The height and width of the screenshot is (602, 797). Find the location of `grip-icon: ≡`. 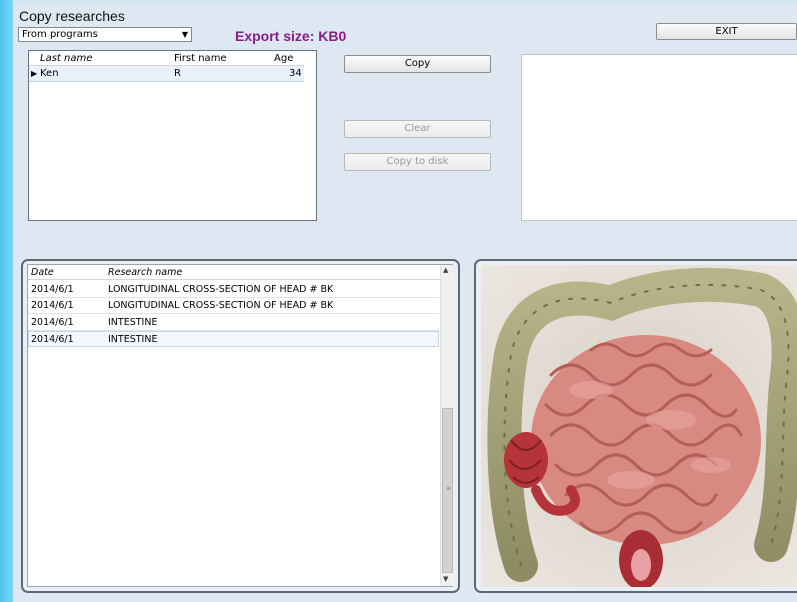

grip-icon: ≡ is located at coordinates (449, 488).